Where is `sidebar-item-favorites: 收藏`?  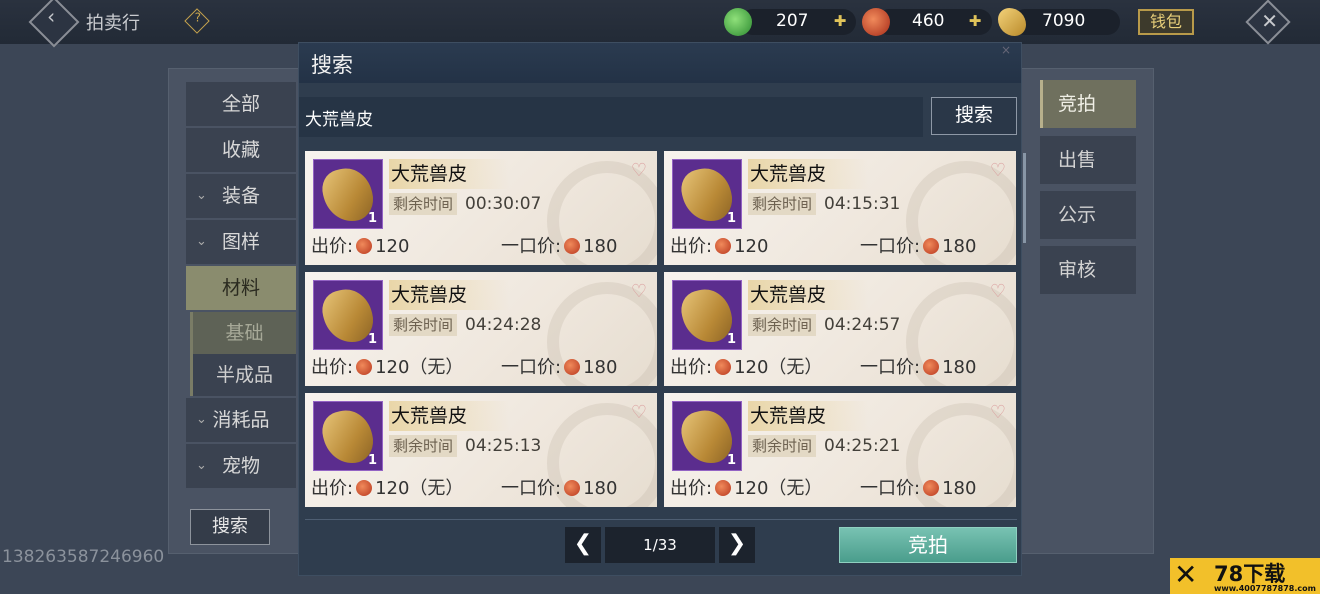
sidebar-item-favorites: 收藏 is located at coordinates (241, 150).